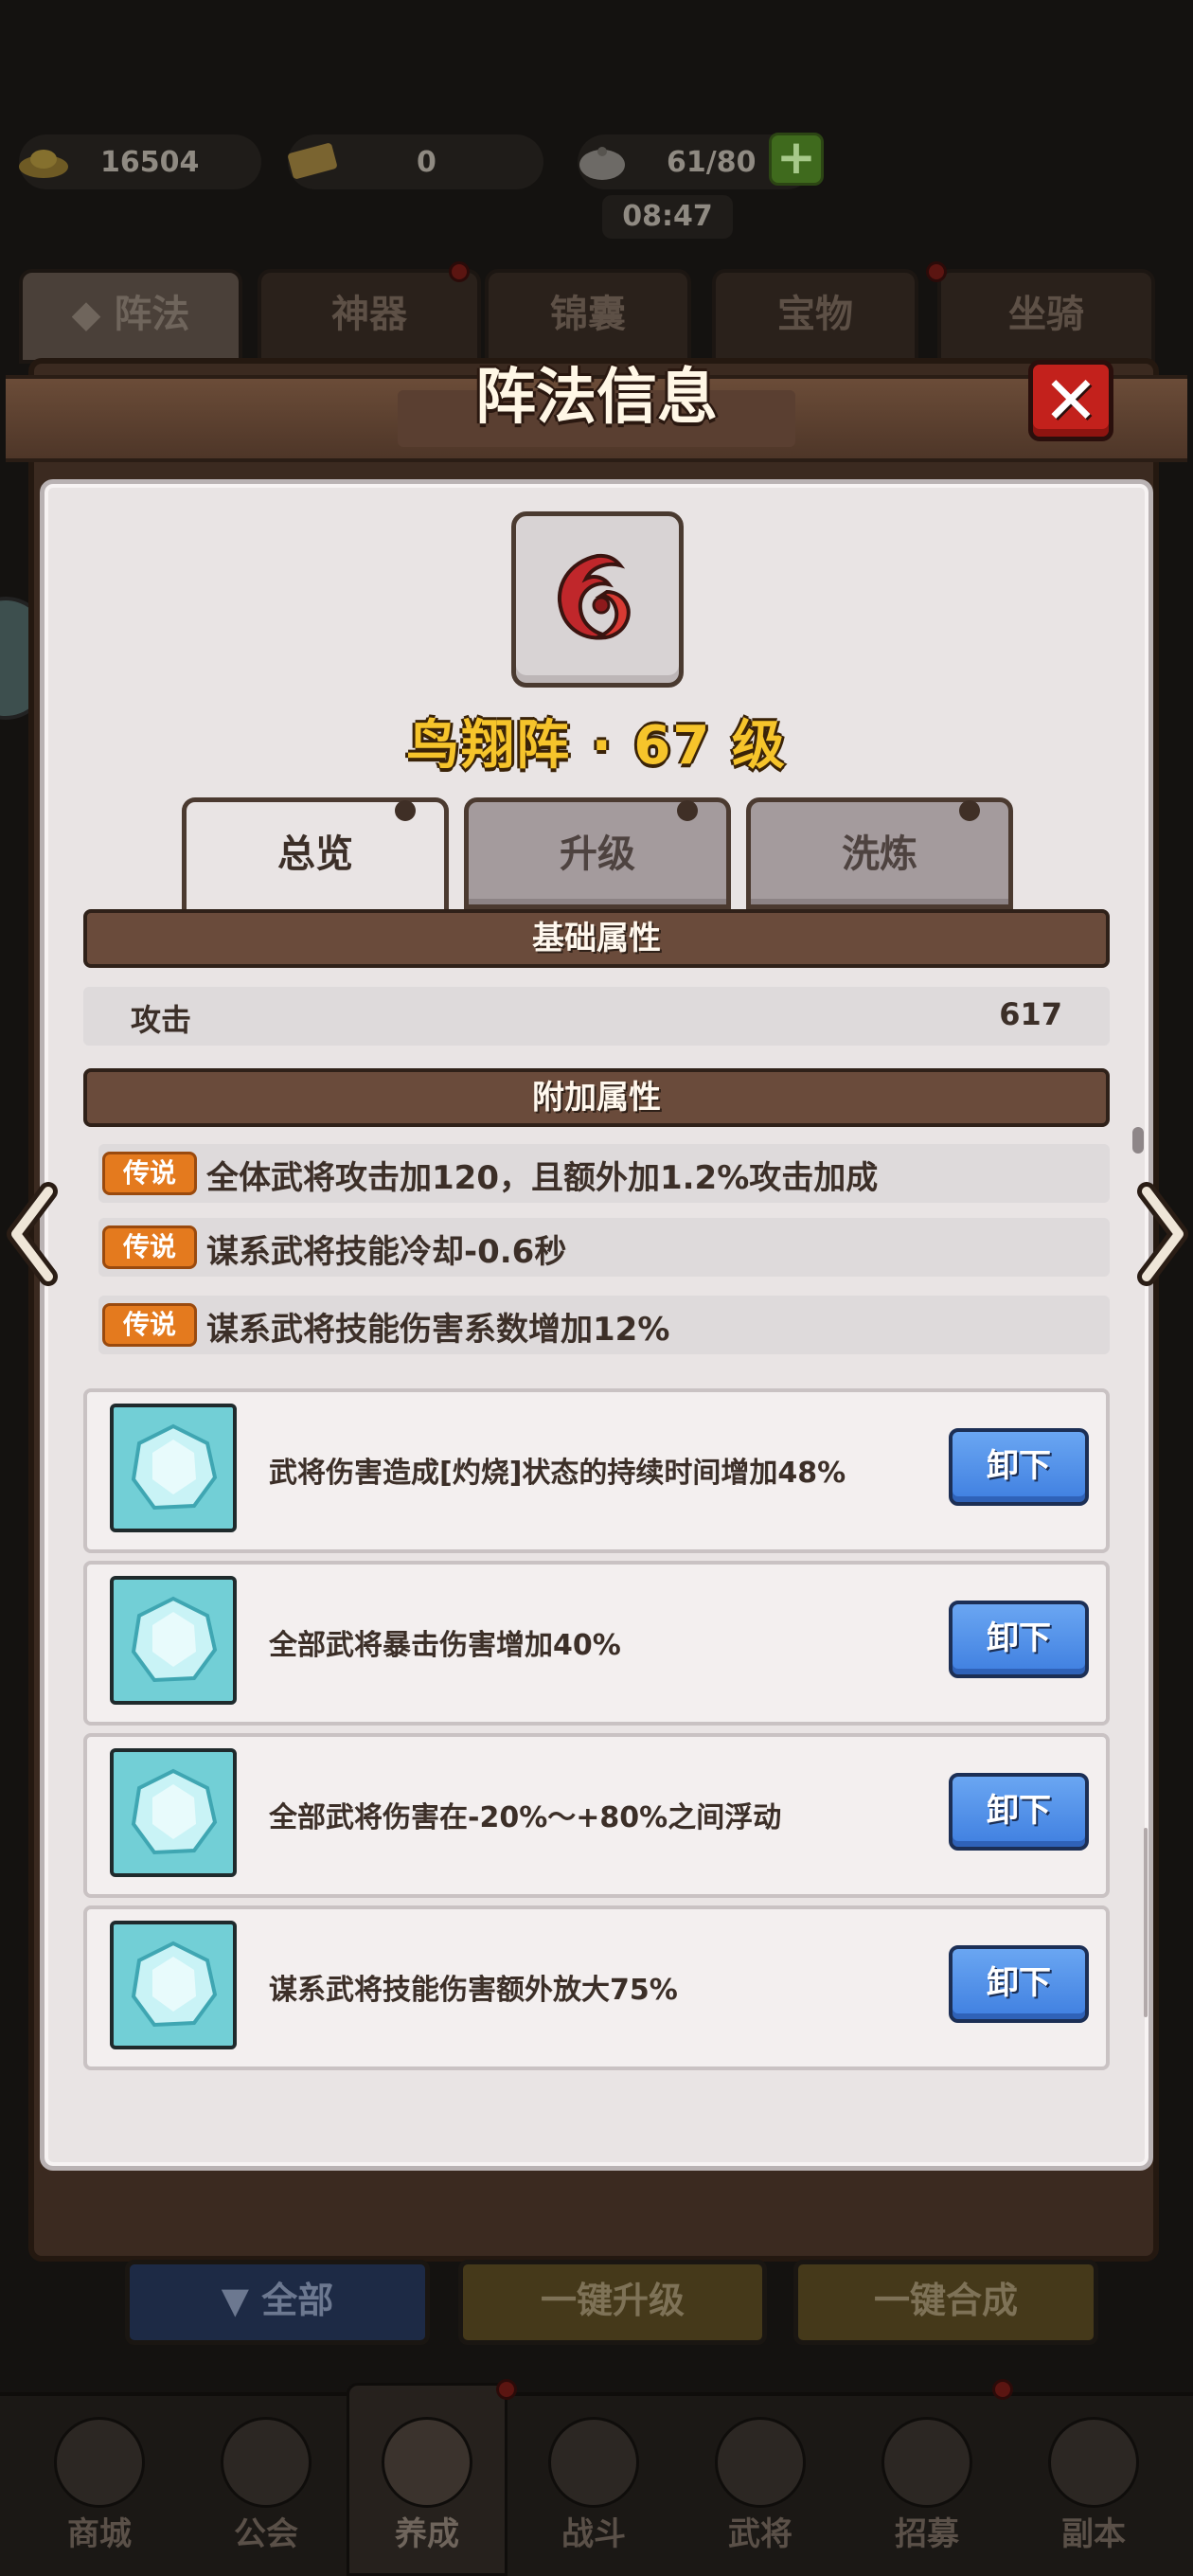 The width and height of the screenshot is (1193, 2576). I want to click on helmet-icon, so click(760, 2462).